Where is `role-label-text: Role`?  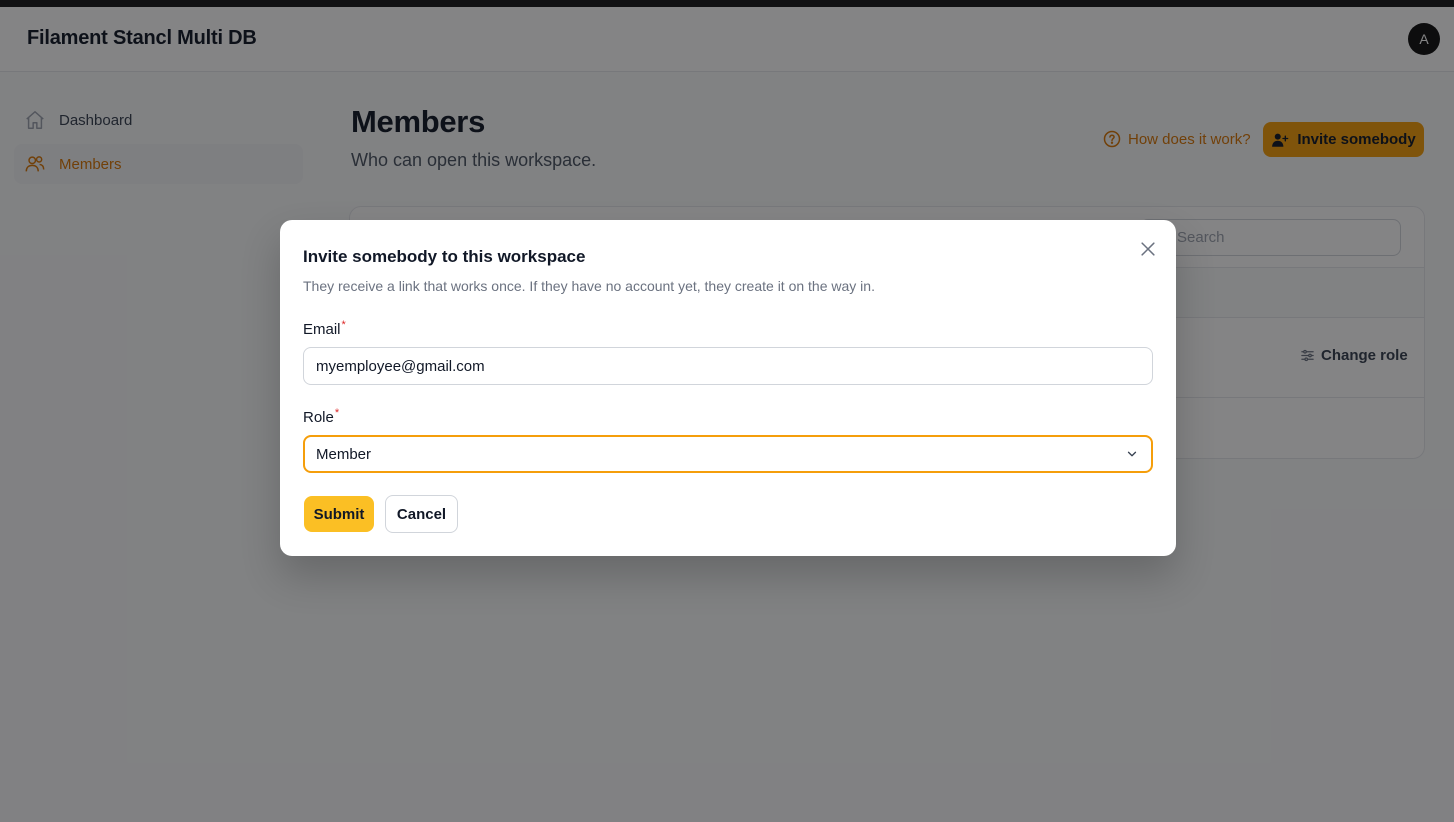
role-label-text: Role is located at coordinates (318, 417).